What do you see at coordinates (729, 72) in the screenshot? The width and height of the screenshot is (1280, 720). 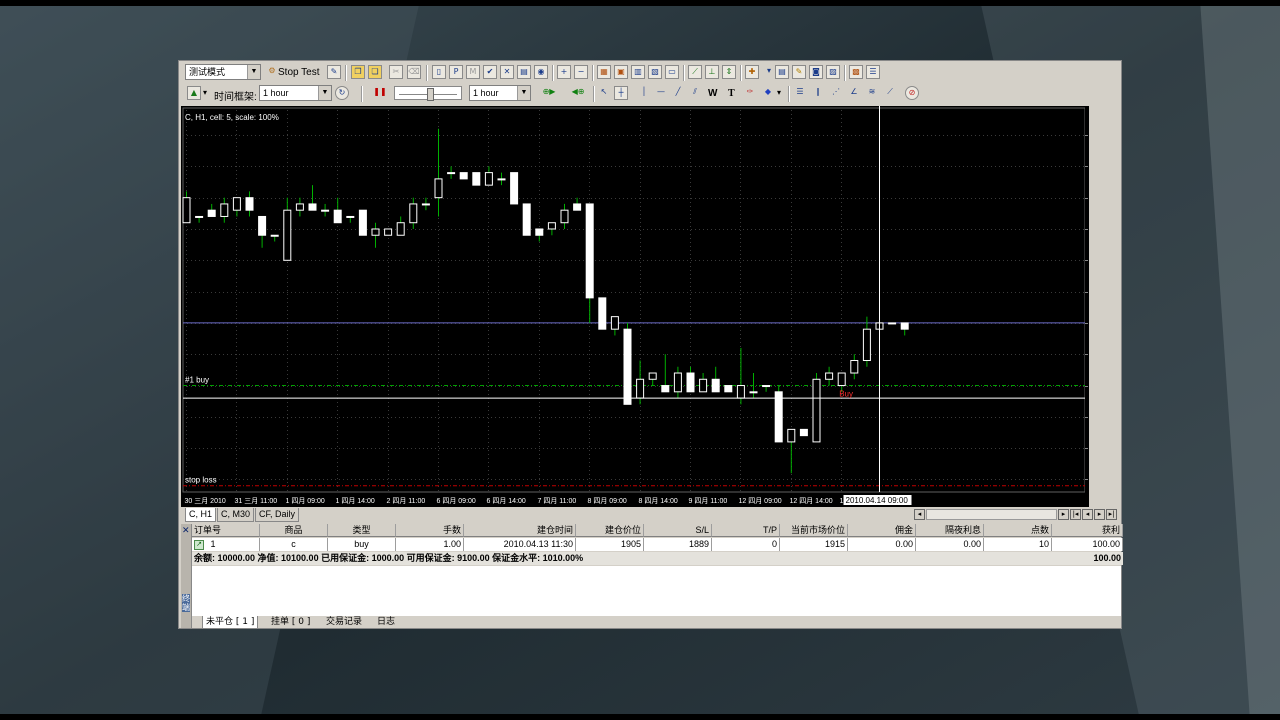 I see `candle-chart-icon: ⇕` at bounding box center [729, 72].